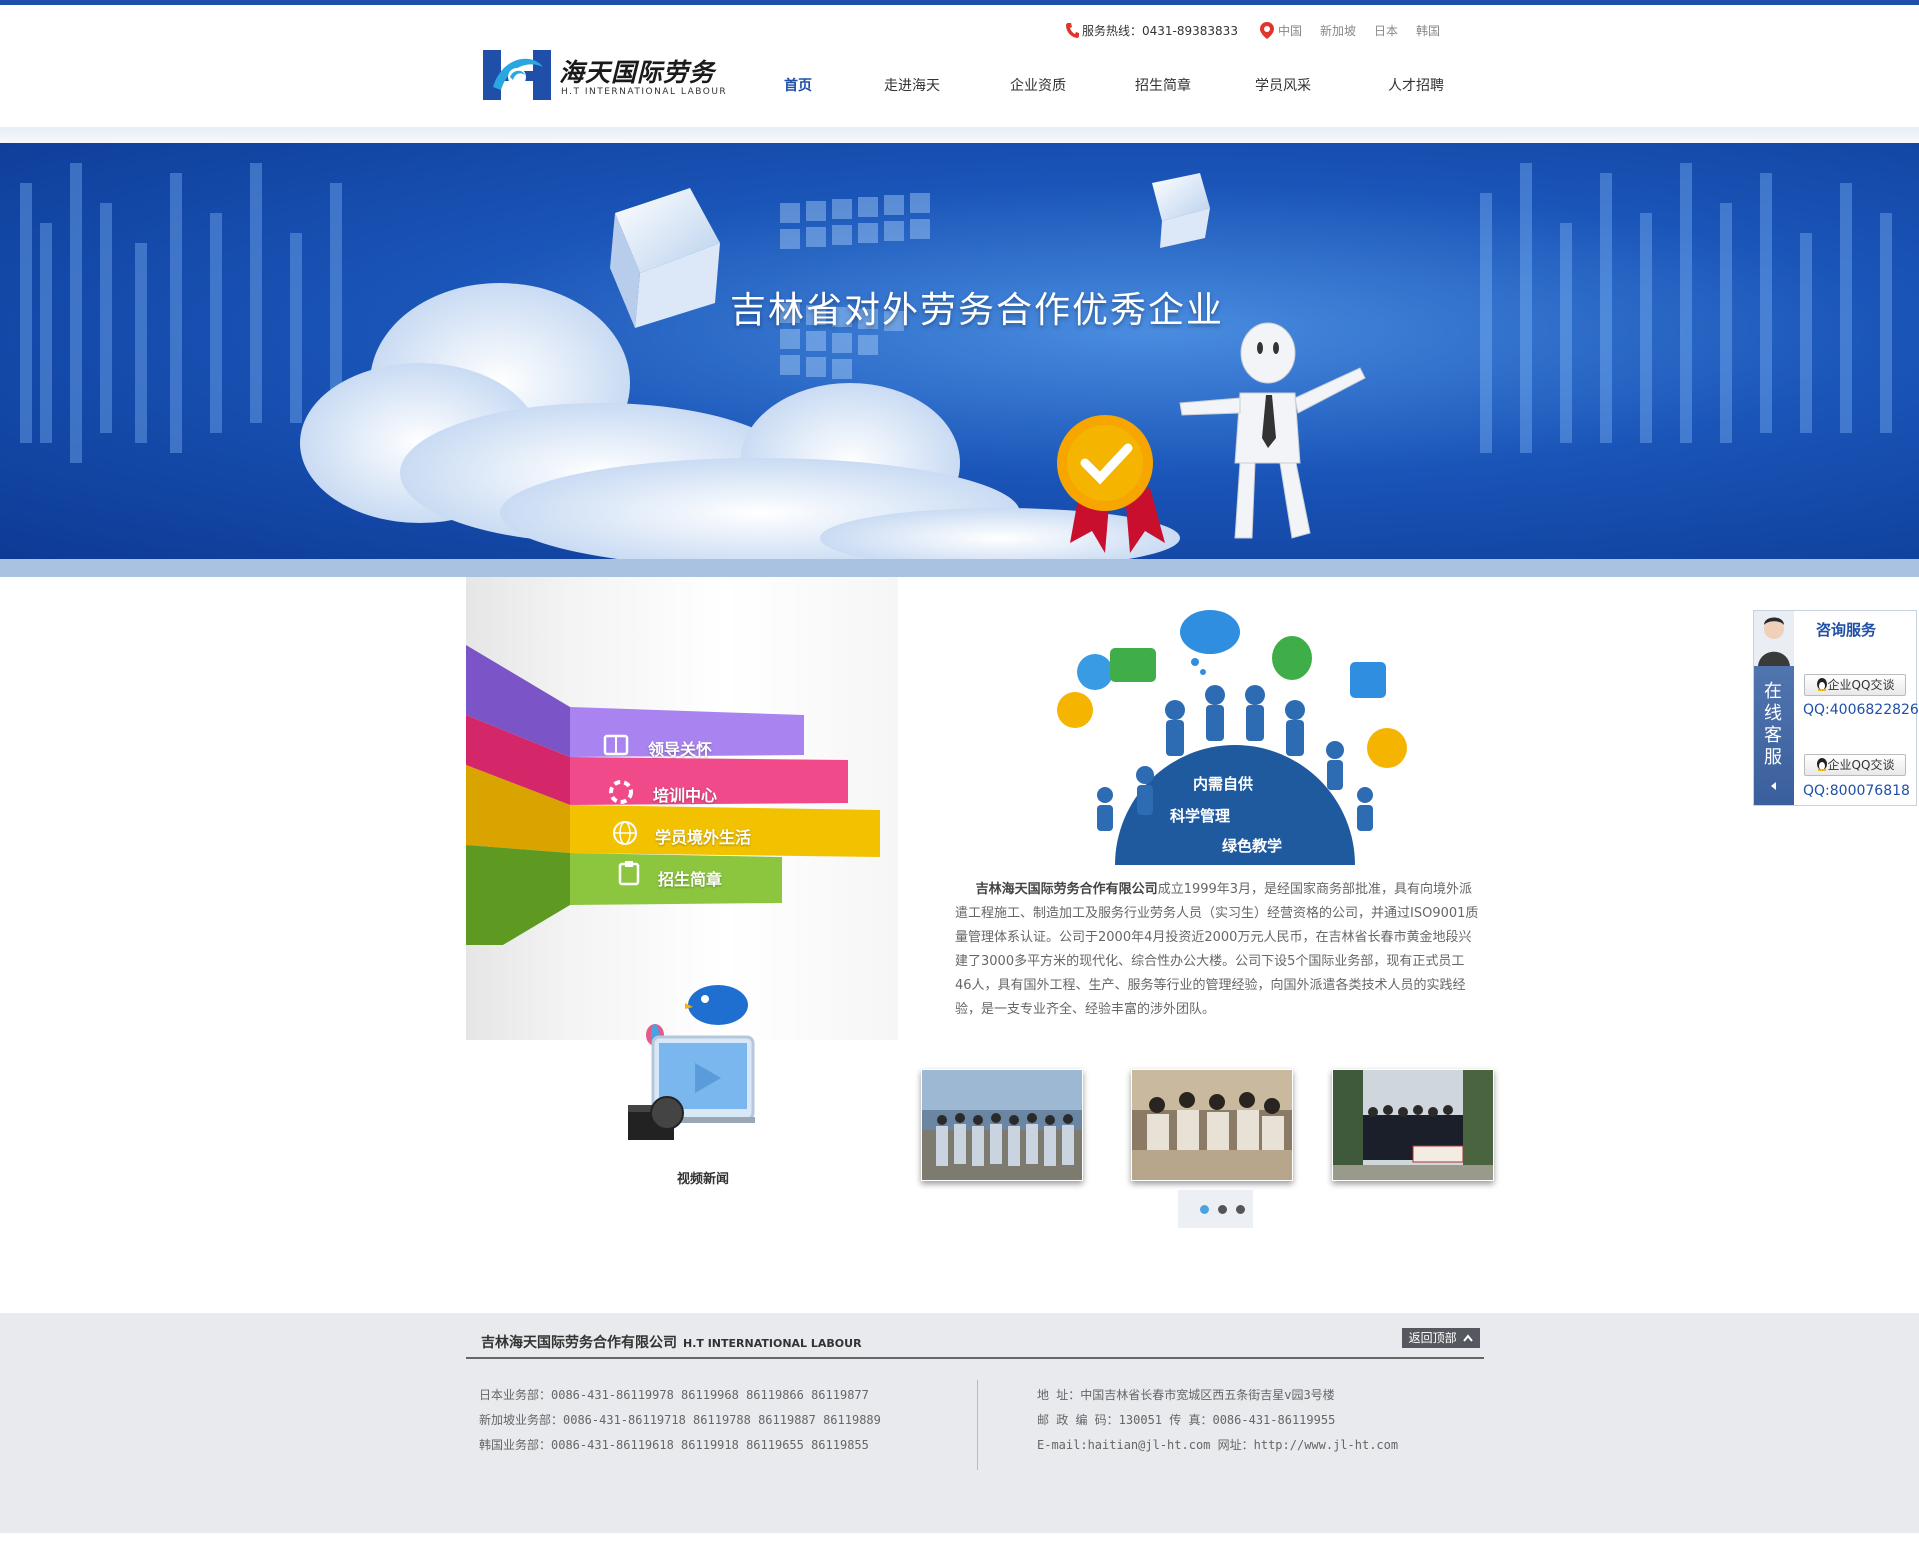  Describe the element at coordinates (621, 792) in the screenshot. I see `lifebuoy-icon` at that location.